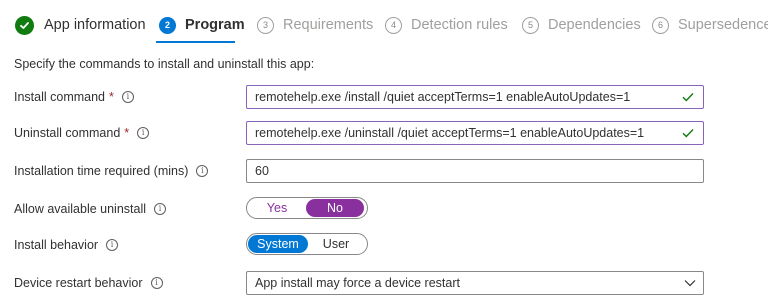  What do you see at coordinates (56, 245) in the screenshot?
I see `label-text: Install behavior` at bounding box center [56, 245].